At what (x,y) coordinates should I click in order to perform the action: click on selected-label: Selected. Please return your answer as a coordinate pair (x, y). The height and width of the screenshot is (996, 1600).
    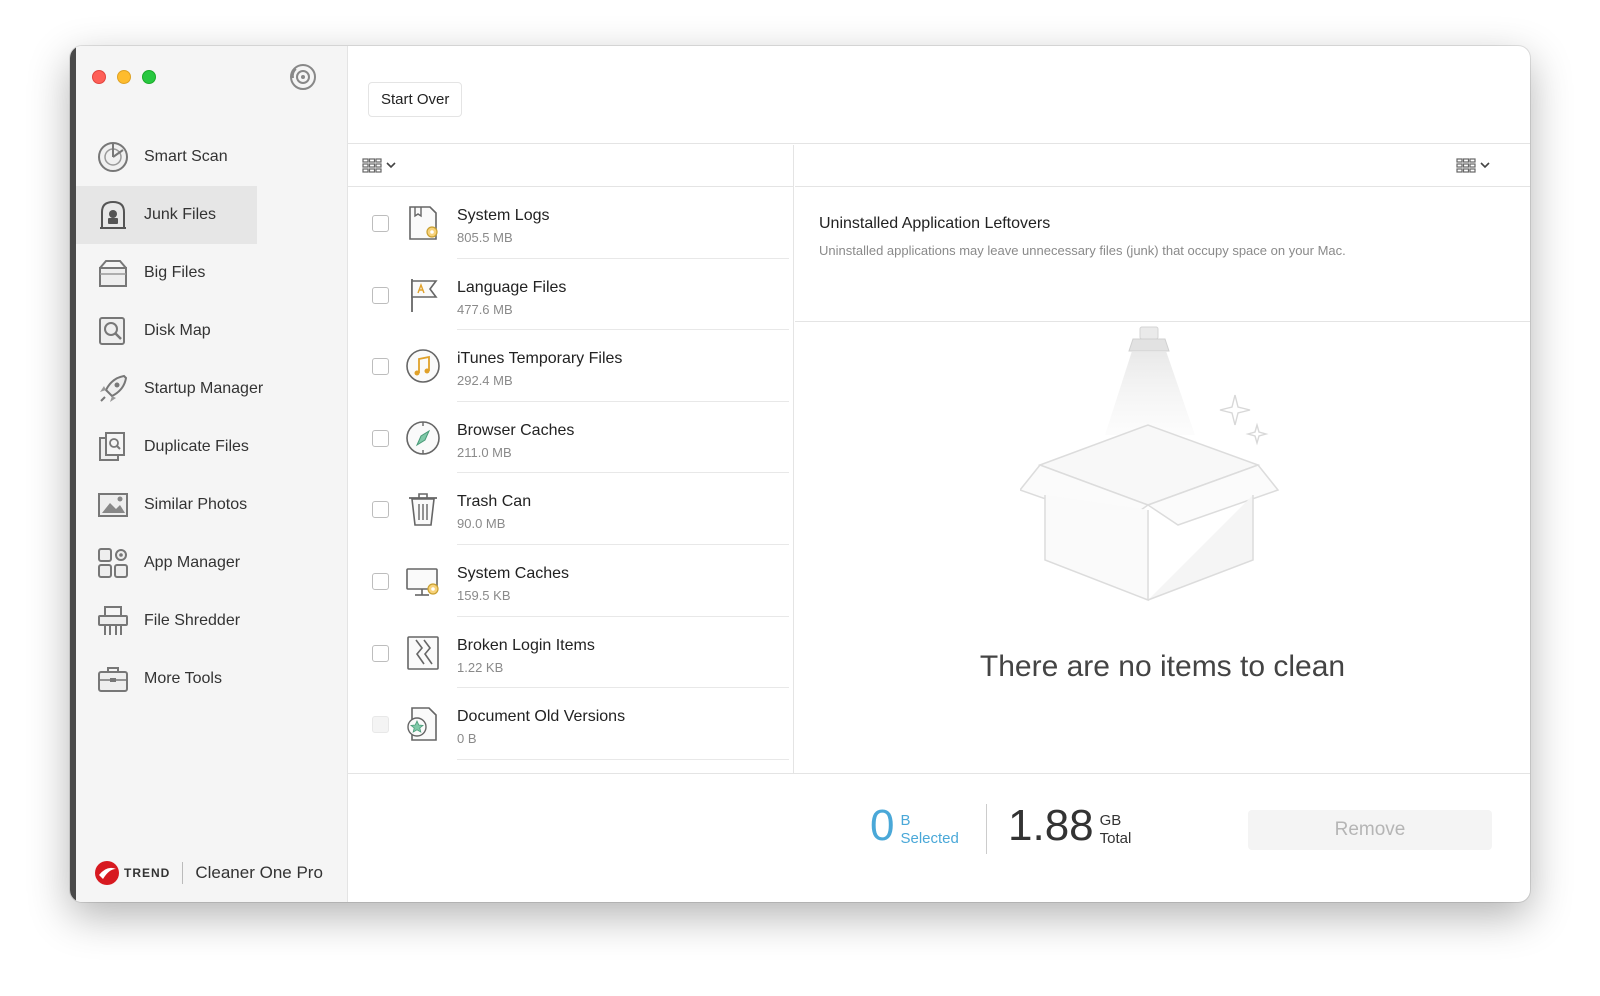
    Looking at the image, I should click on (929, 838).